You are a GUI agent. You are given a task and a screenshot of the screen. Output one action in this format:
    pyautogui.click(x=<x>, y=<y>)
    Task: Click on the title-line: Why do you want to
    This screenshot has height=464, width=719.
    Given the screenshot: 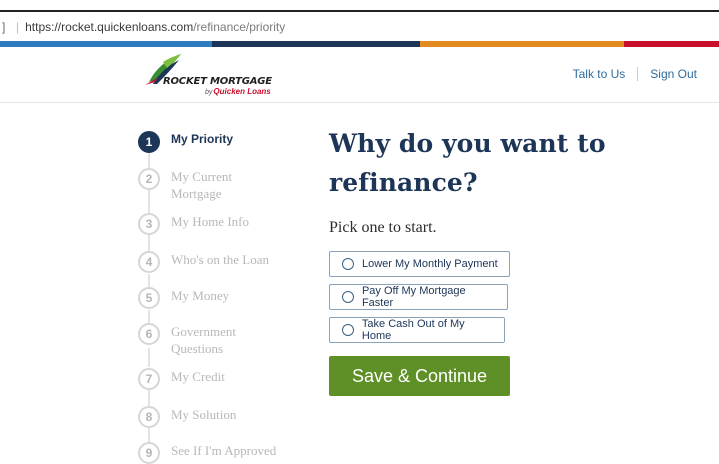 What is the action you would take?
    pyautogui.click(x=467, y=143)
    